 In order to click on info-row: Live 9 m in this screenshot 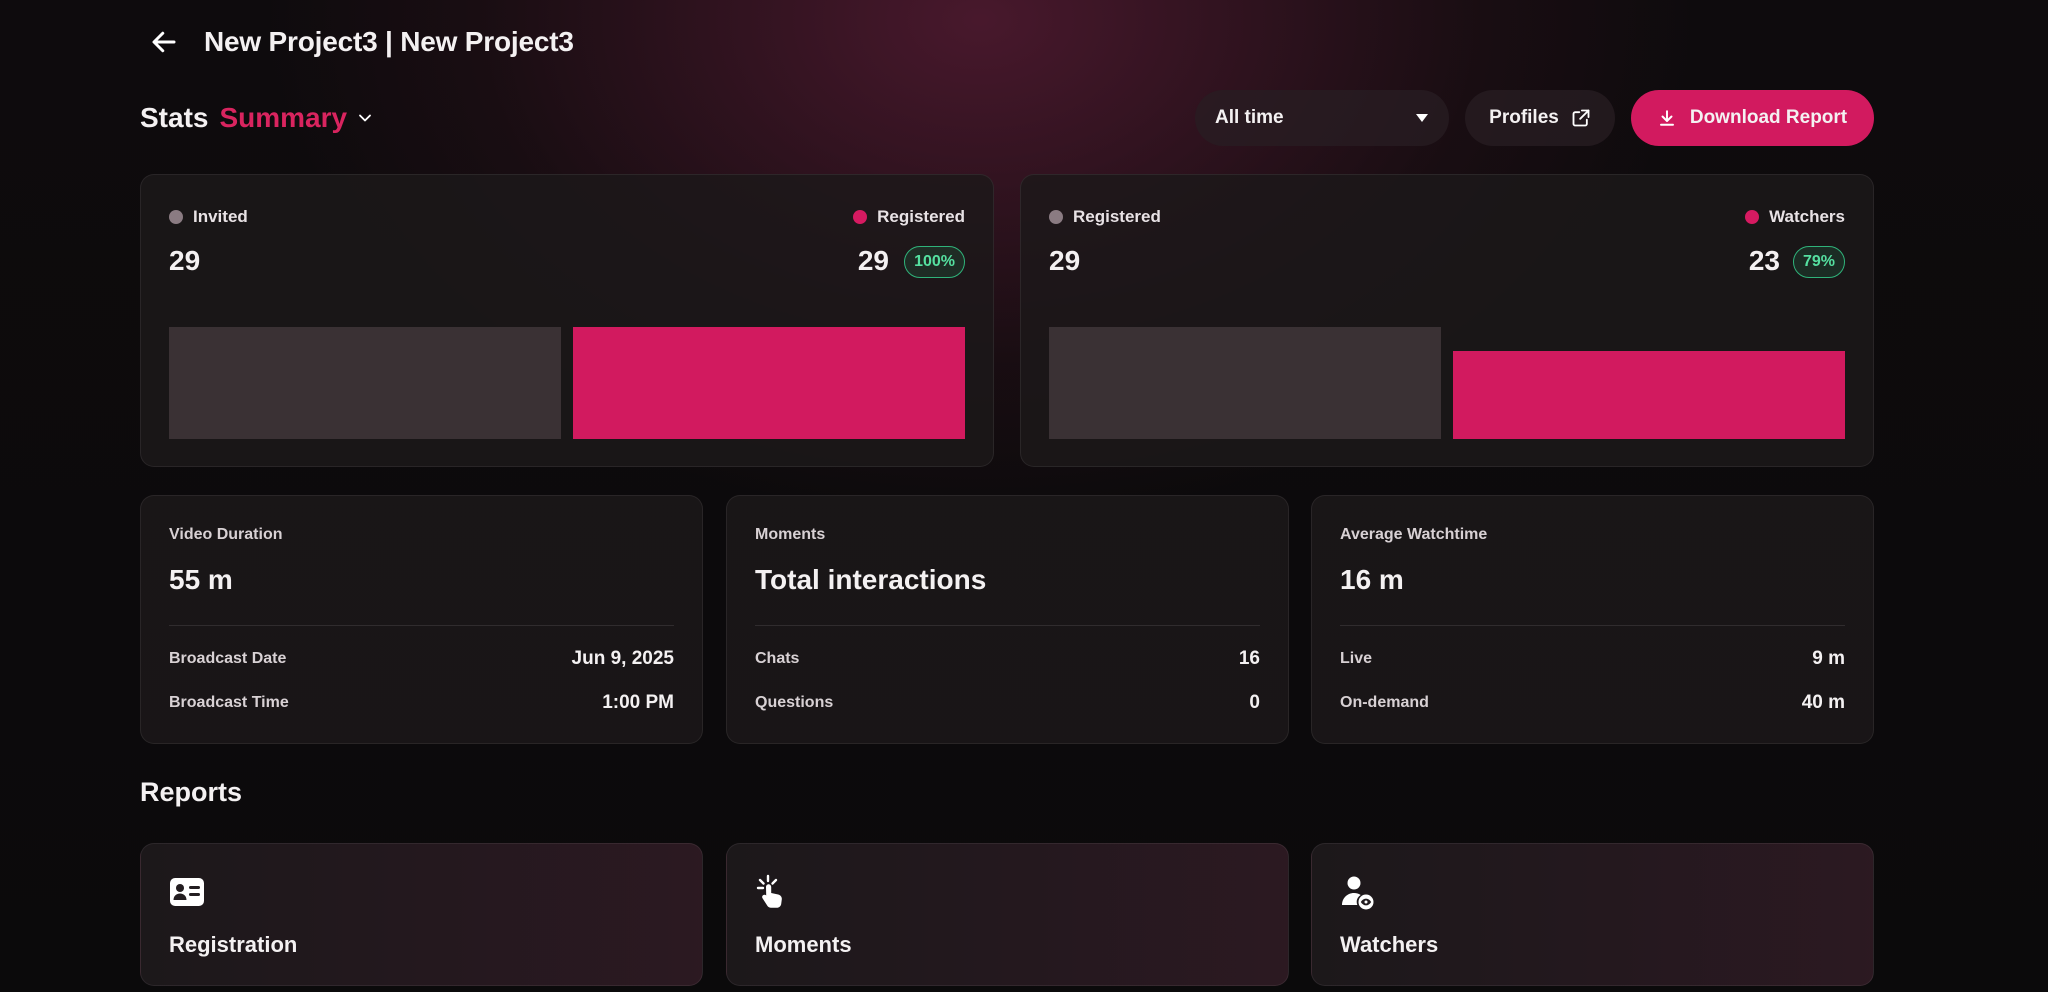, I will do `click(1592, 659)`.